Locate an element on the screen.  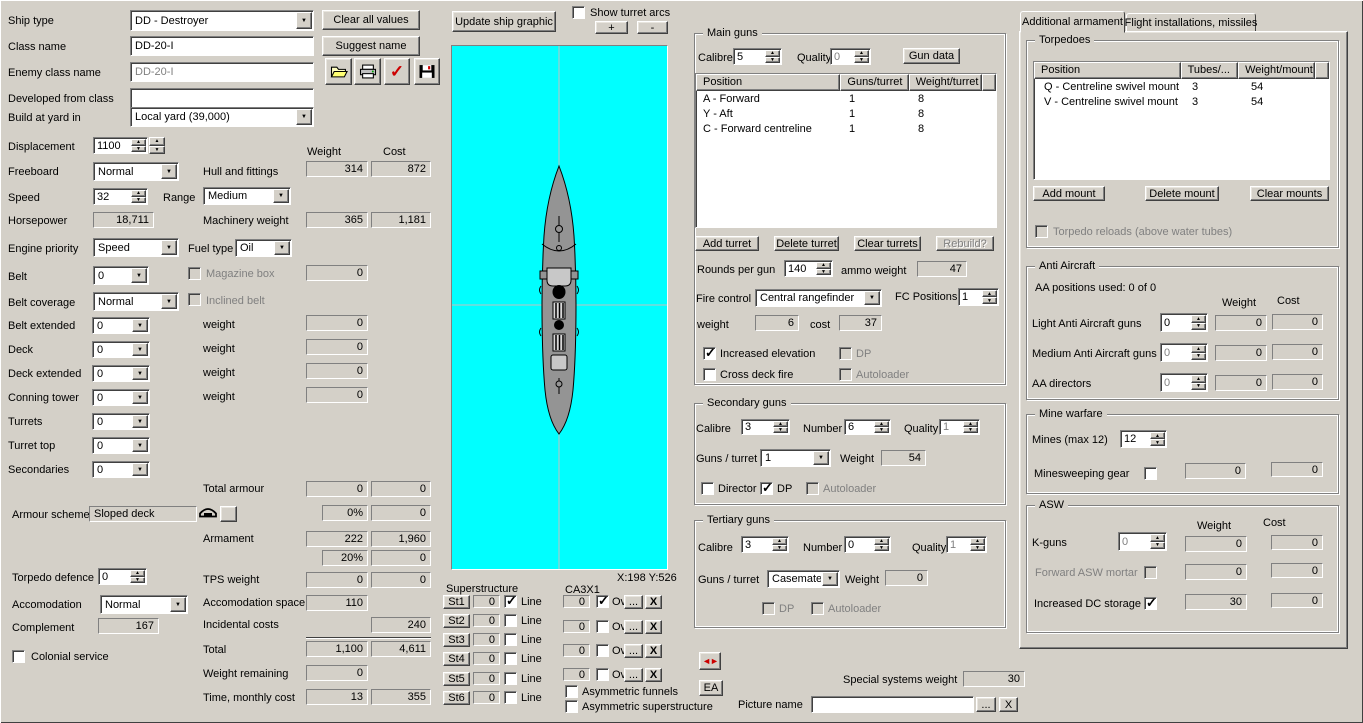
increased-dc-storage-checkbox is located at coordinates (1150, 603).